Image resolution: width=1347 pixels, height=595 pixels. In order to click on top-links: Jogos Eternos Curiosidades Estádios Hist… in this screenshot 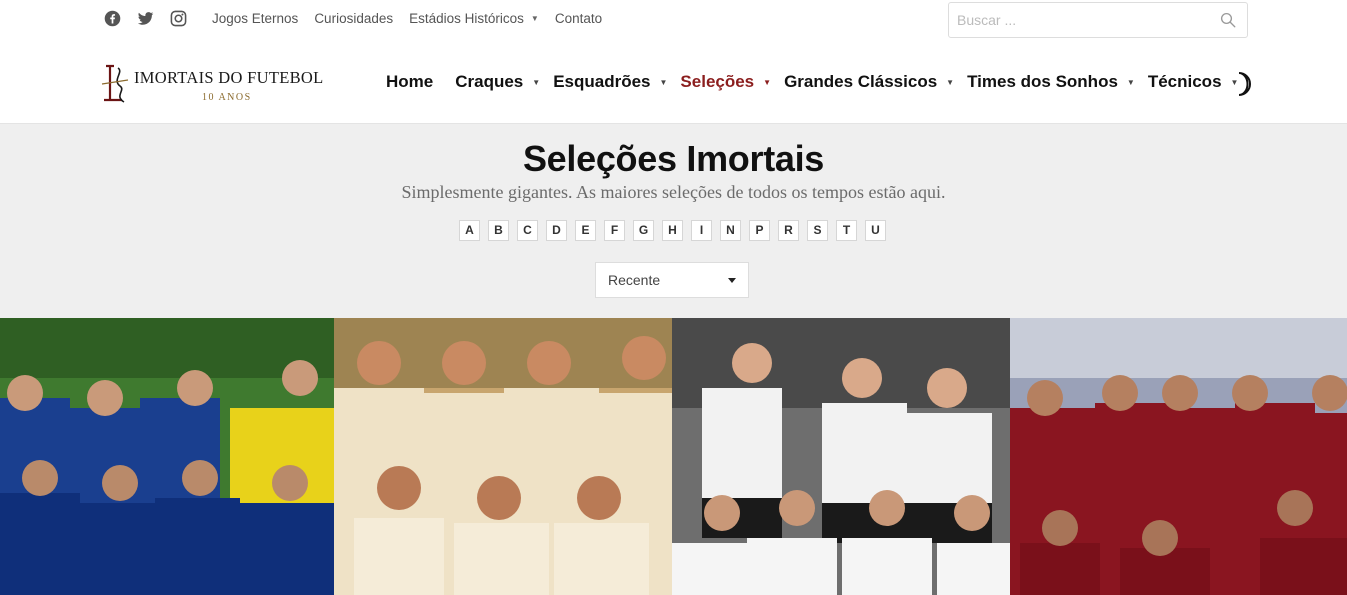, I will do `click(407, 18)`.